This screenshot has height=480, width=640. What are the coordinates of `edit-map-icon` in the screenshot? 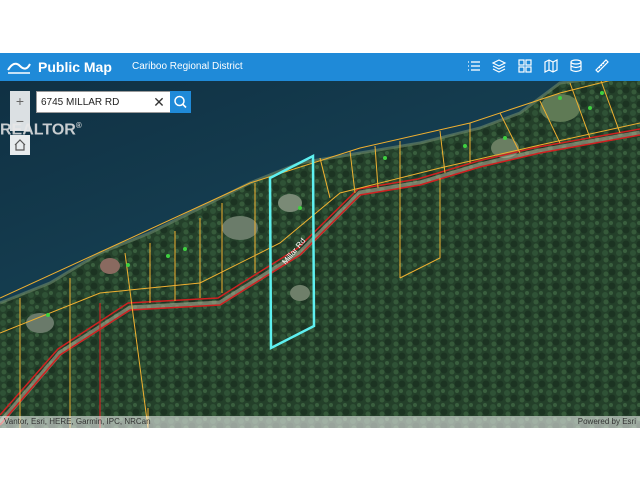 It's located at (551, 66).